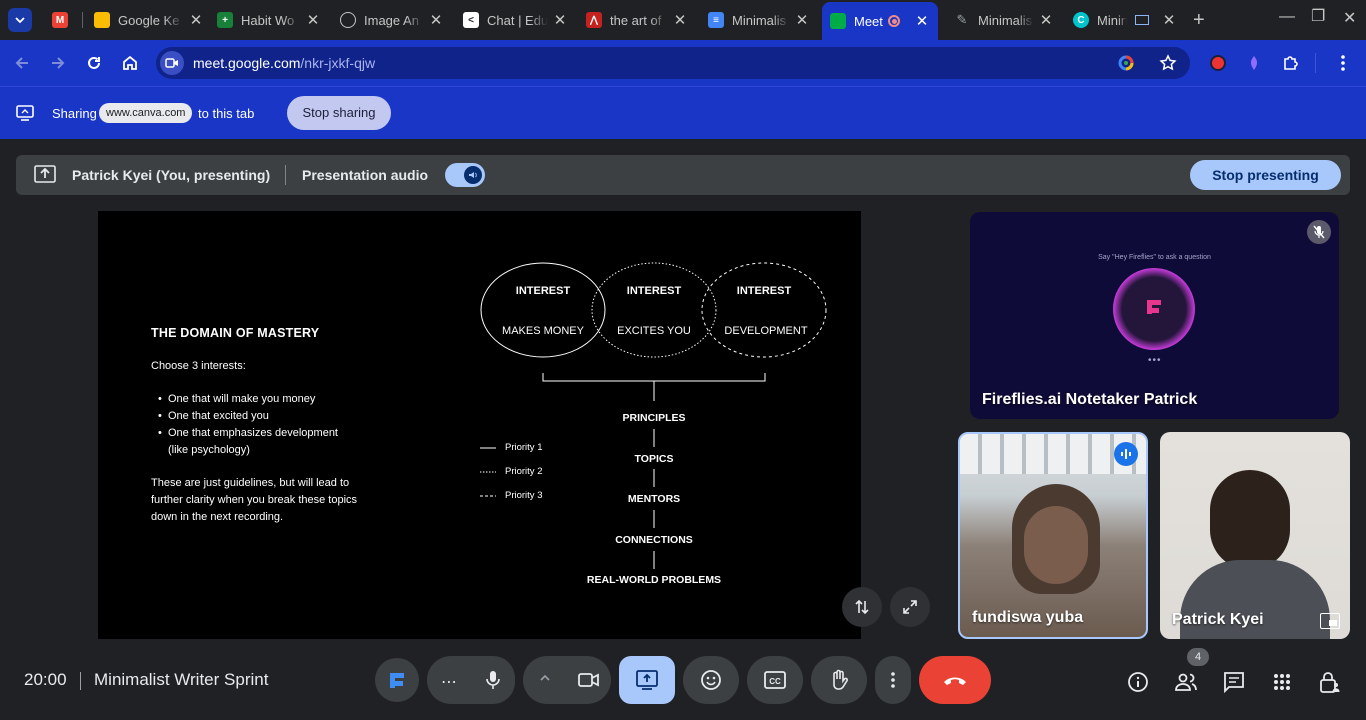 The width and height of the screenshot is (1366, 720). I want to click on legend-label: Priority 1, so click(524, 447).